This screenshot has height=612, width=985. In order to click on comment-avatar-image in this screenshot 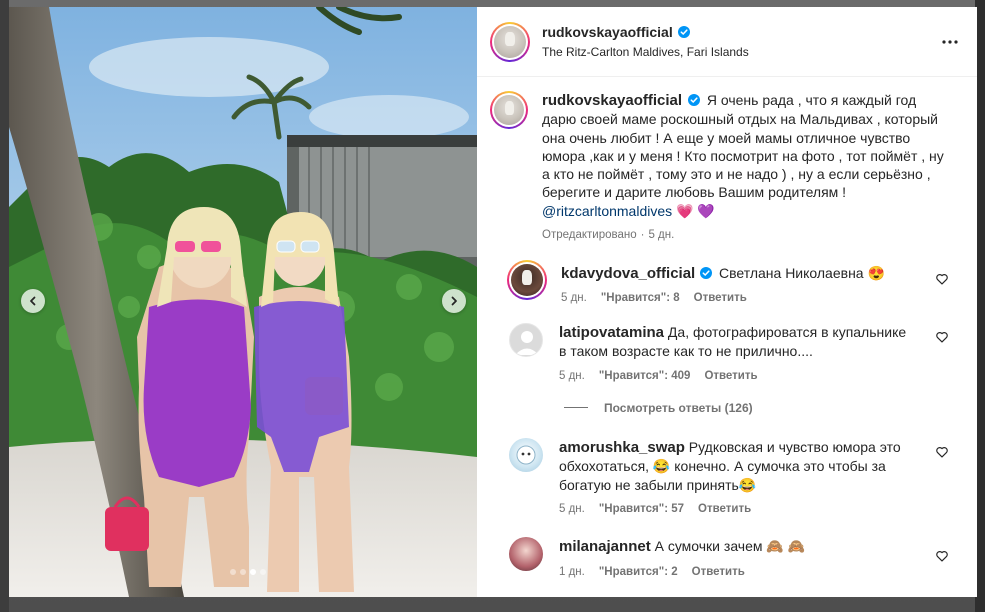, I will do `click(527, 280)`.